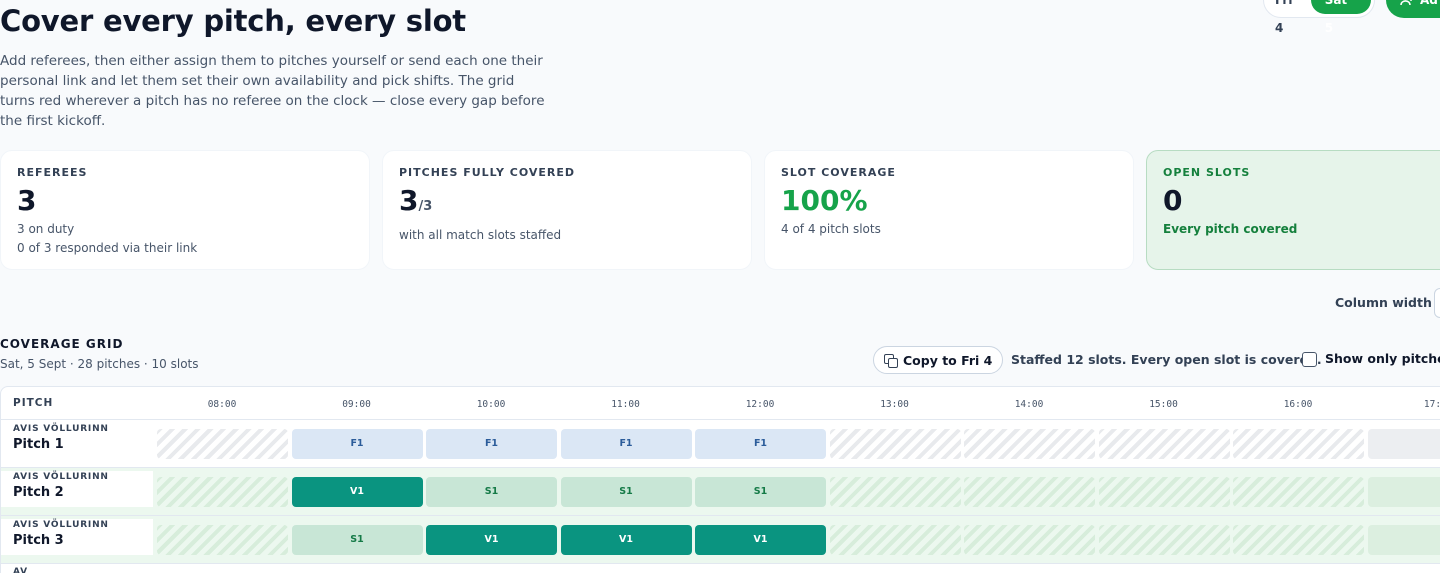 This screenshot has height=573, width=1440. What do you see at coordinates (99, 364) in the screenshot?
I see `grid-subtitle: Sat, 5 Sept · 28 pitches · 10 slots` at bounding box center [99, 364].